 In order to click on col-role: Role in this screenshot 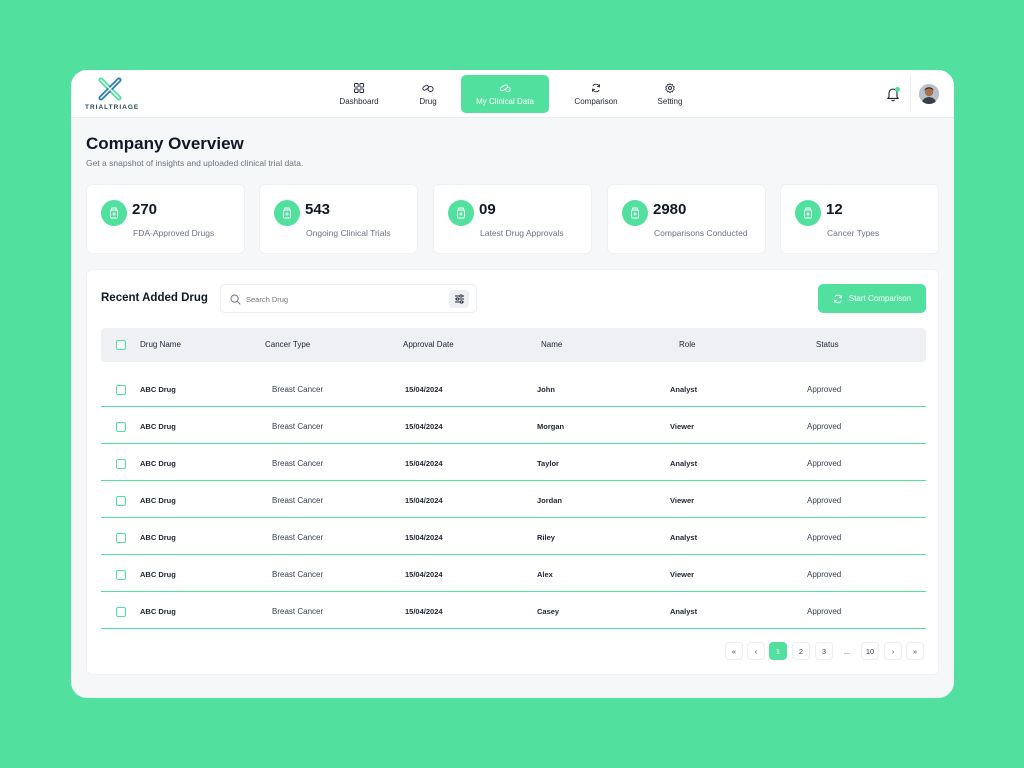, I will do `click(687, 344)`.